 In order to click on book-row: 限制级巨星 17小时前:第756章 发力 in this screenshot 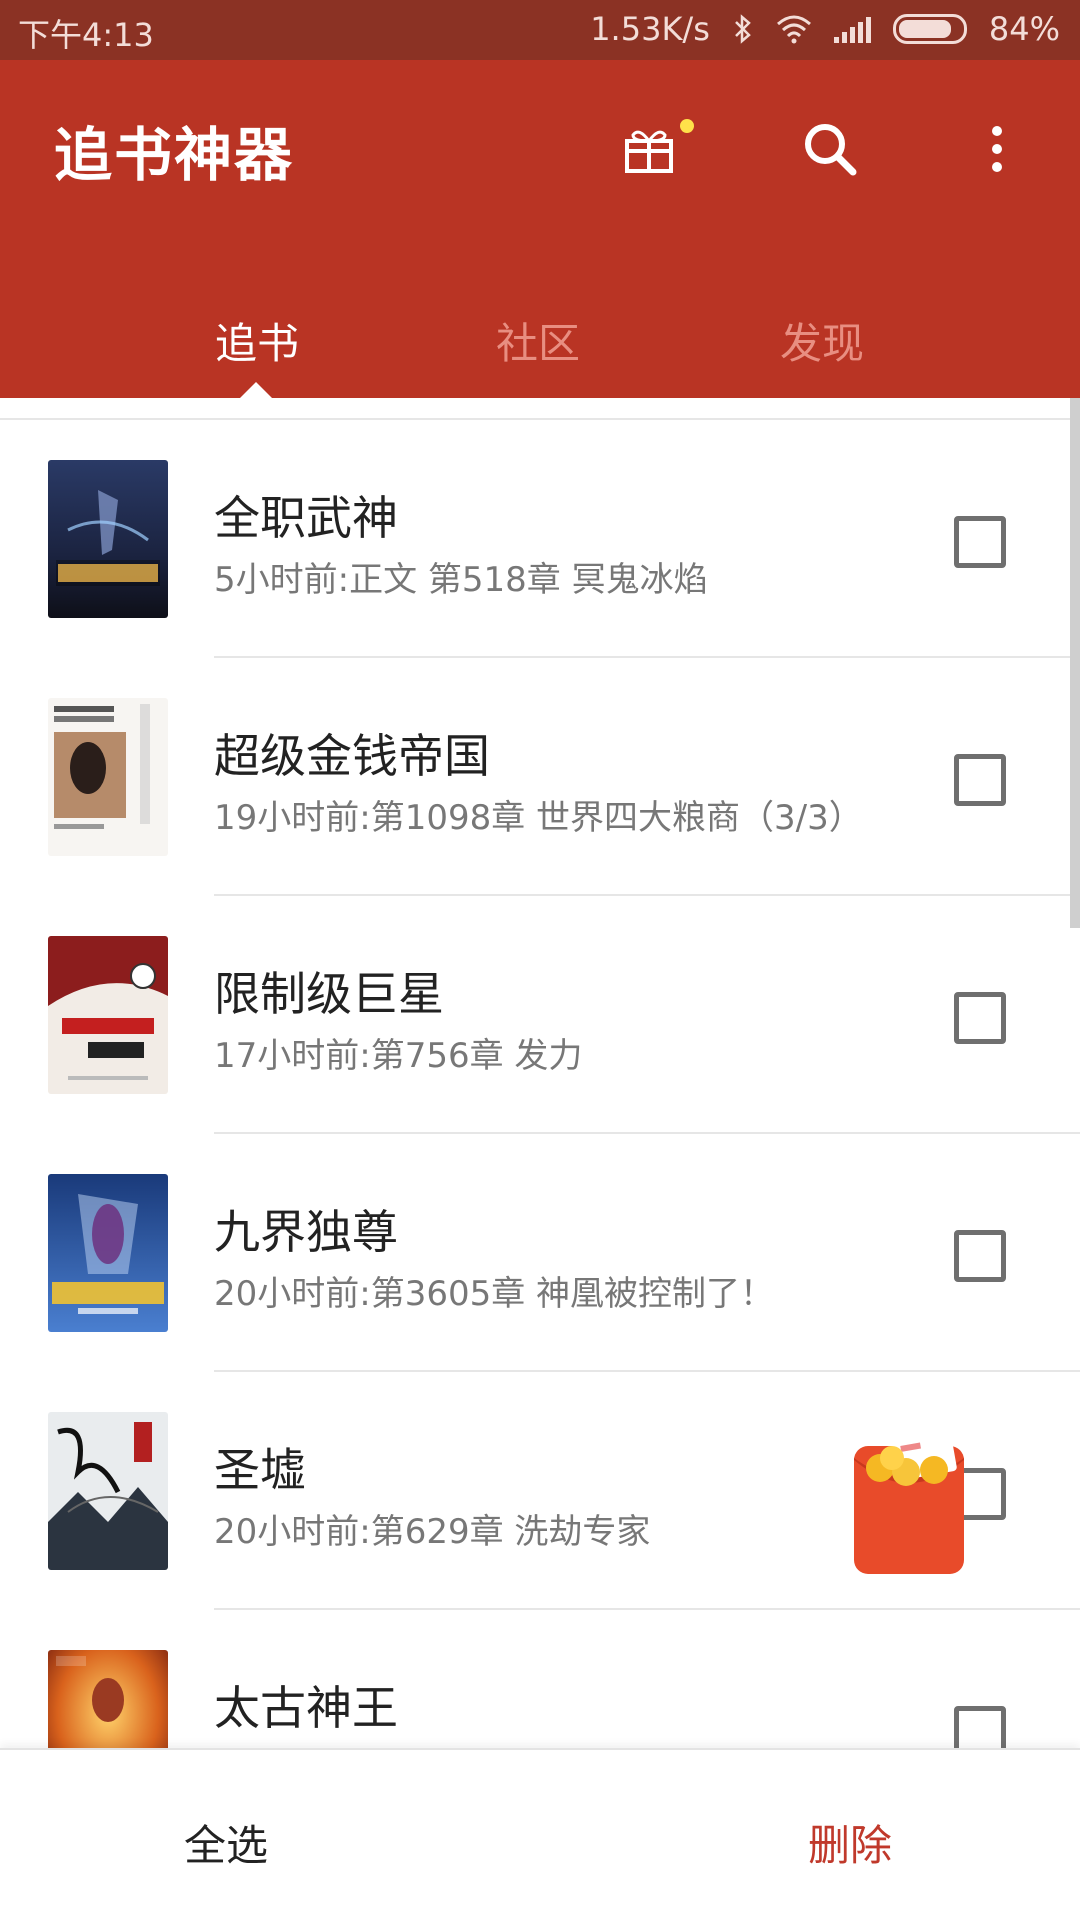, I will do `click(540, 1015)`.